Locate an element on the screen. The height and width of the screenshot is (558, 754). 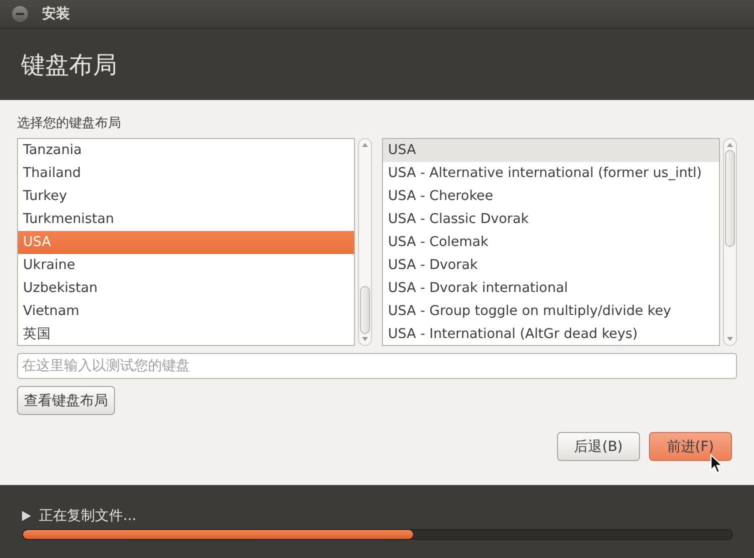
minimize-button is located at coordinates (20, 14).